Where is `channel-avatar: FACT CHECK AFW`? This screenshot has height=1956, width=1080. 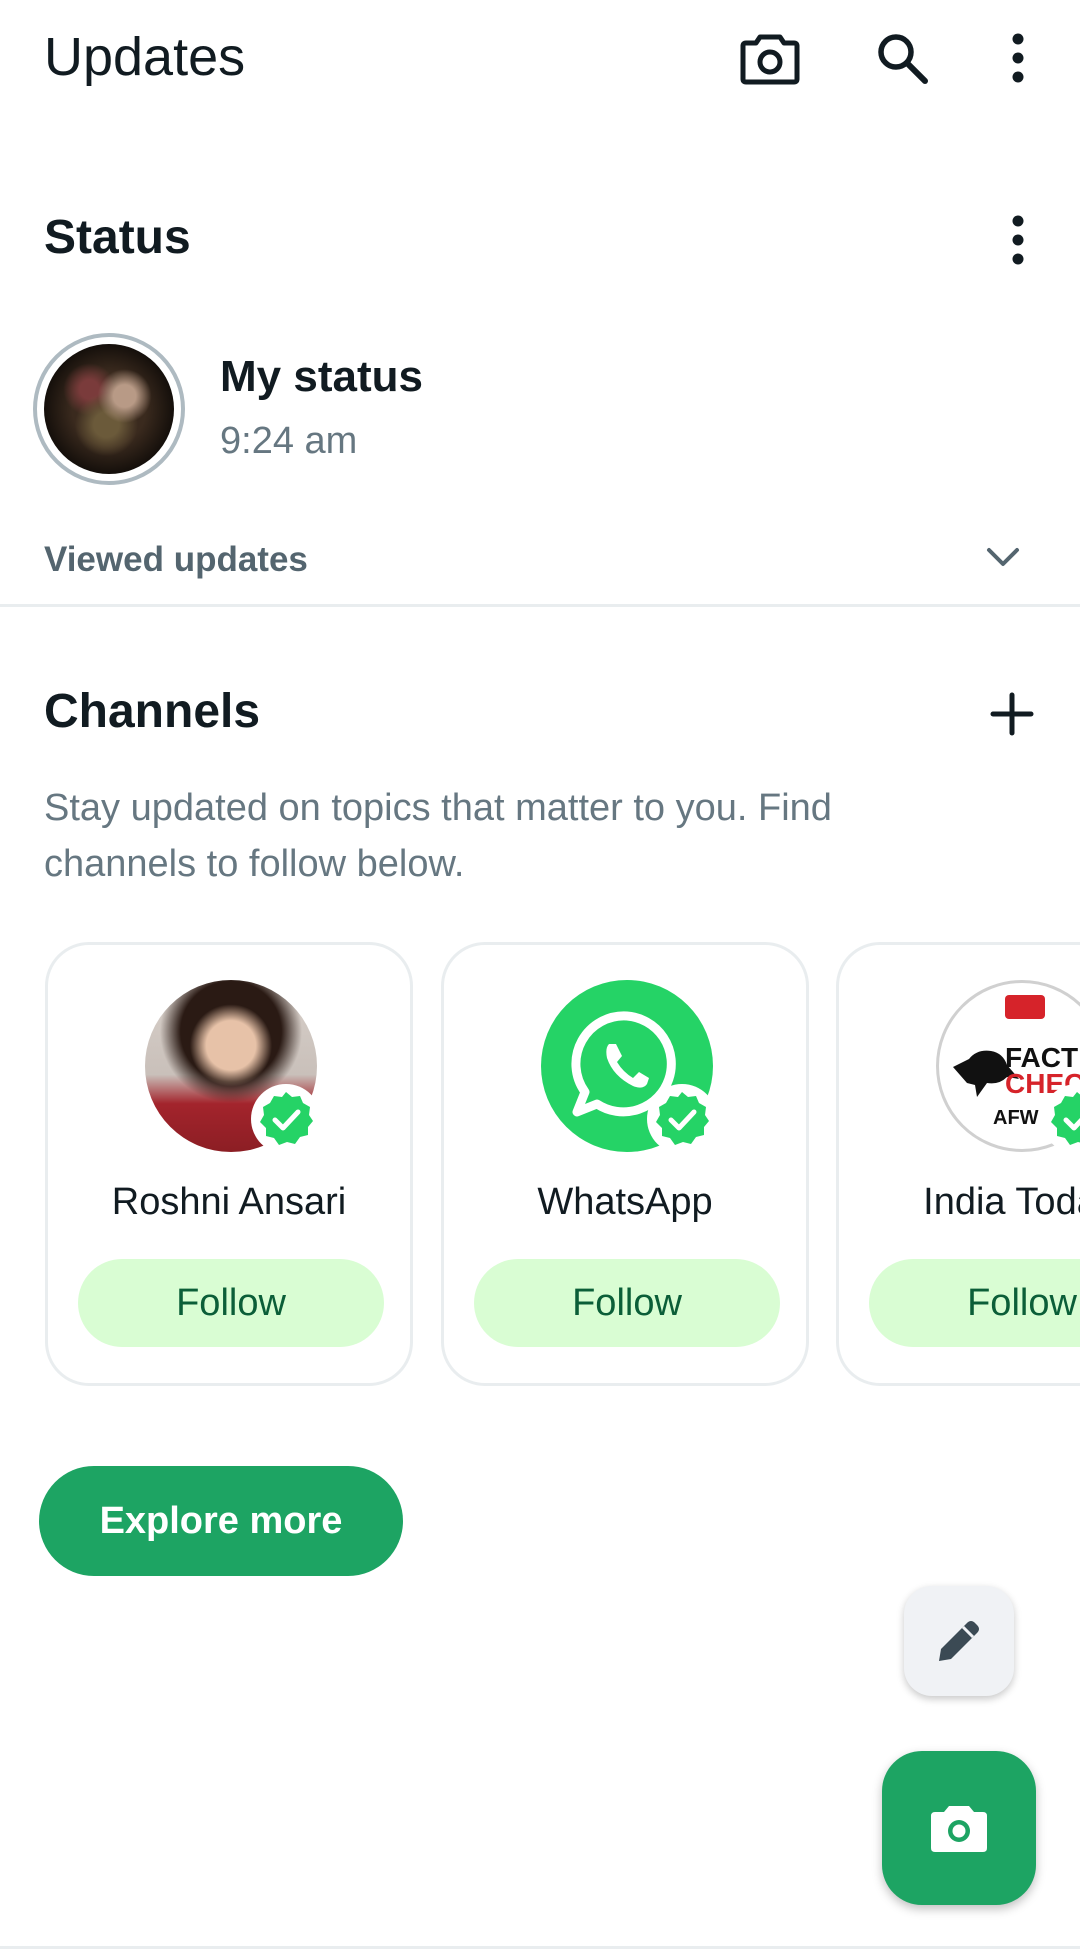 channel-avatar: FACT CHECK AFW is located at coordinates (1008, 1067).